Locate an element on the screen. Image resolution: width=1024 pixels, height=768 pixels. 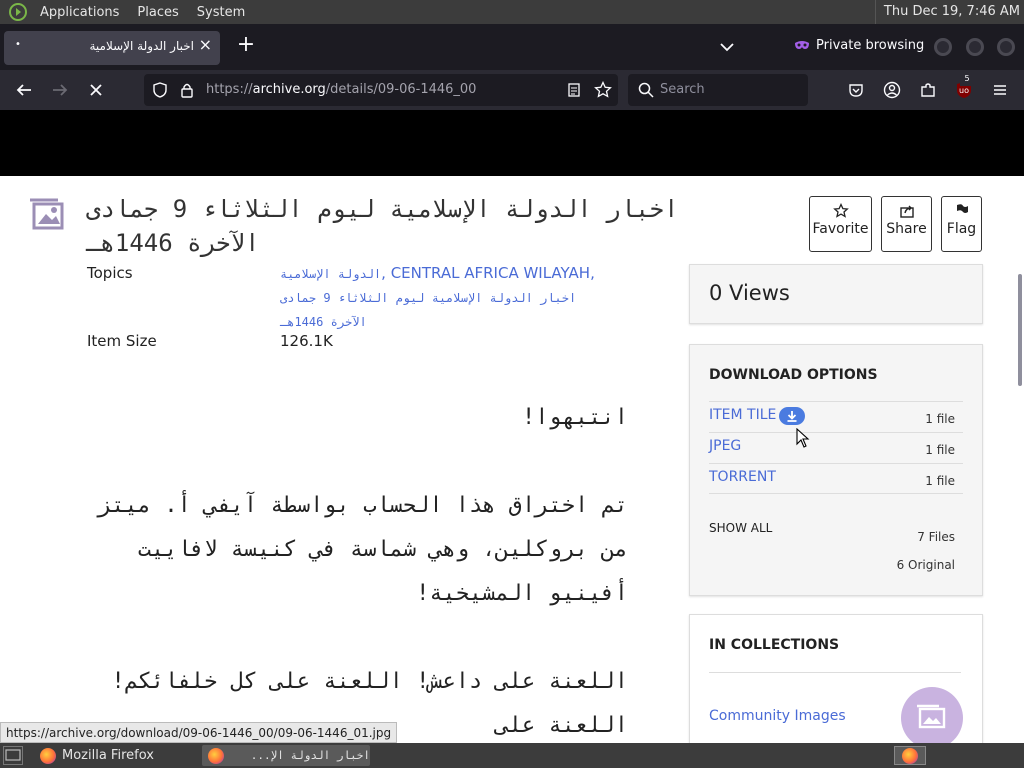
favorite-button: Favorite is located at coordinates (840, 224).